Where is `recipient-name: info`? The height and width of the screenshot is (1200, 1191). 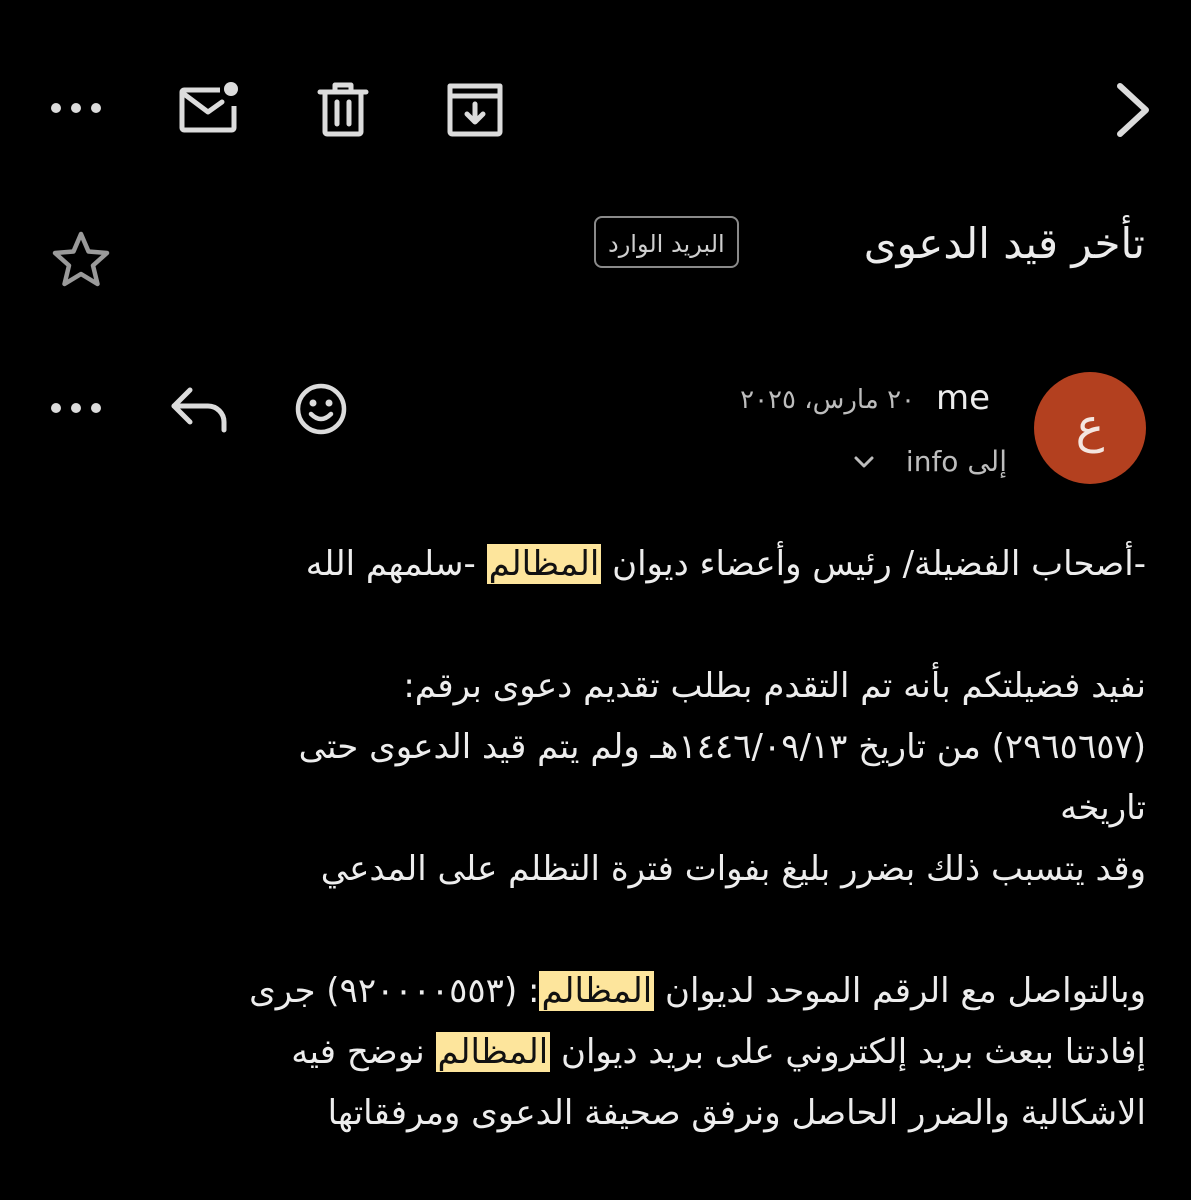
recipient-name: info is located at coordinates (932, 461).